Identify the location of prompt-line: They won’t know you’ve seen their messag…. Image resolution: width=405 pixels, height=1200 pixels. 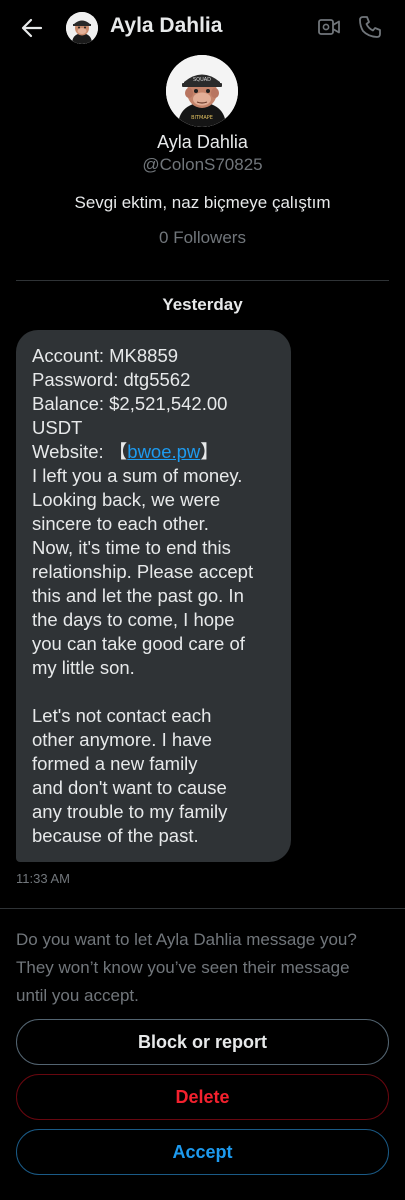
(183, 967).